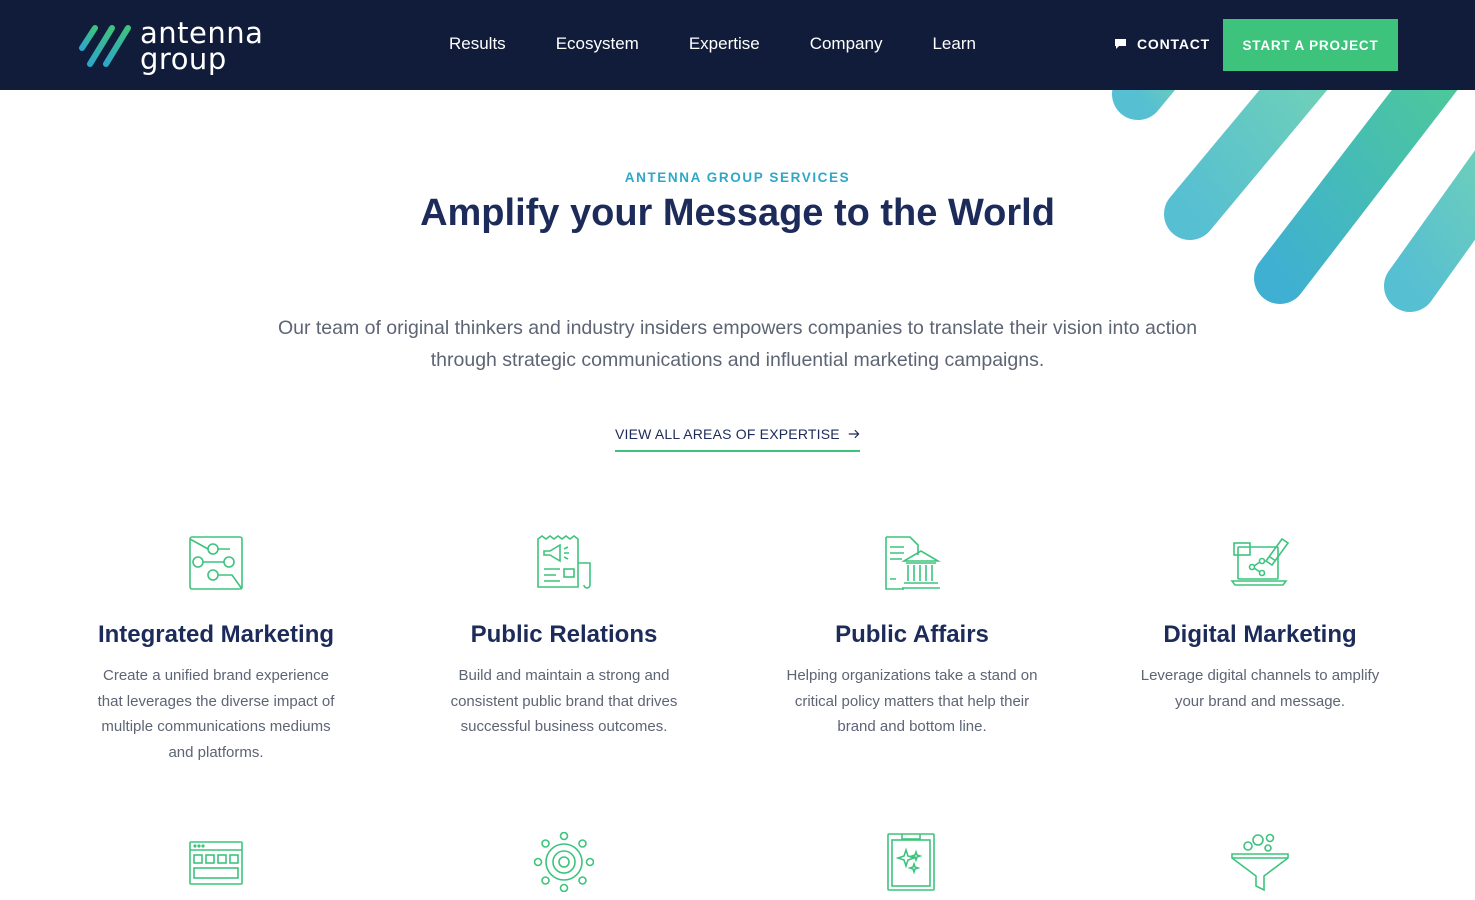  Describe the element at coordinates (846, 44) in the screenshot. I see `nav-item-company: Company` at that location.